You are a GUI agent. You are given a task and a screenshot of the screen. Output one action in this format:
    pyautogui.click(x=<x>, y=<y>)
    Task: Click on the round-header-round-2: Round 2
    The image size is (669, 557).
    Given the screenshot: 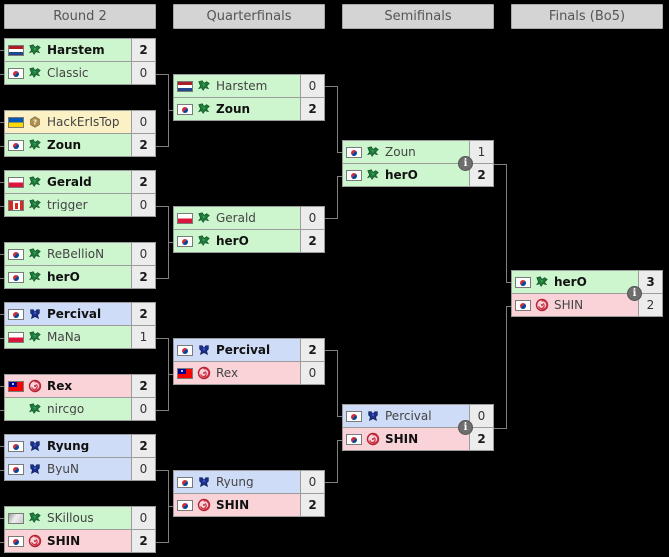 What is the action you would take?
    pyautogui.click(x=80, y=16)
    